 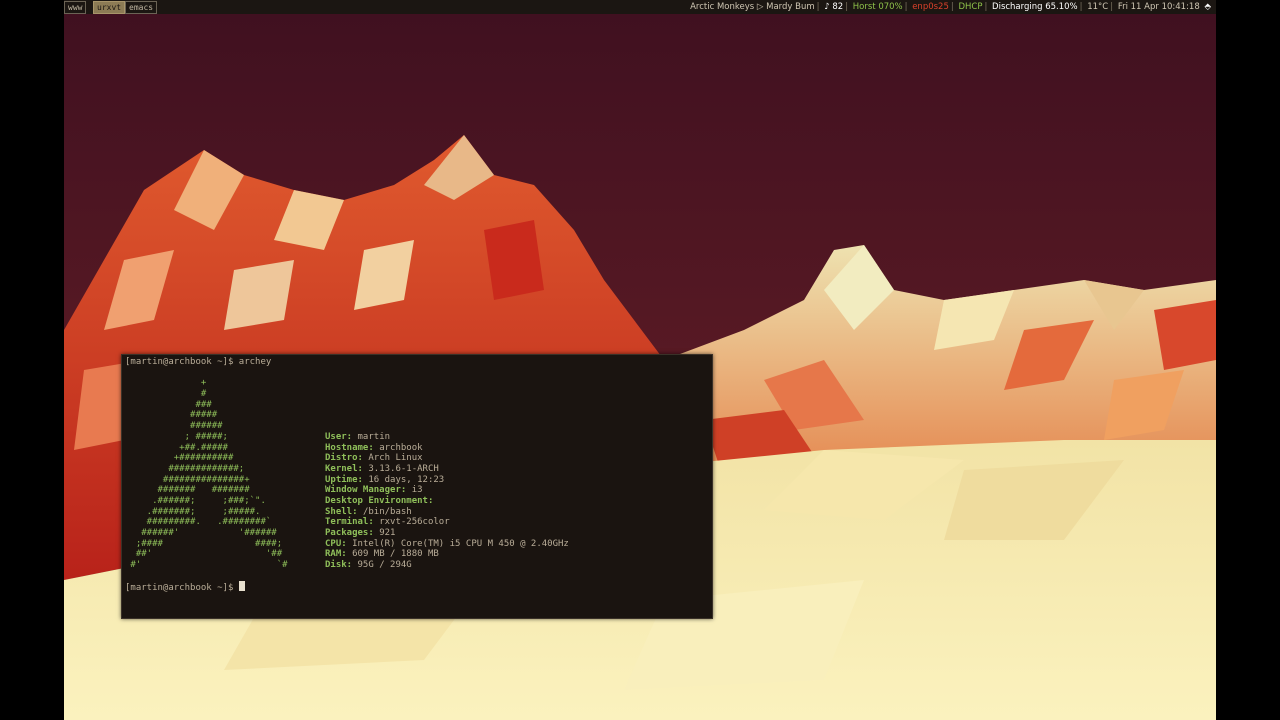 I want to click on archey-row: ####### ####### Window Manager: i3, so click(x=417, y=490).